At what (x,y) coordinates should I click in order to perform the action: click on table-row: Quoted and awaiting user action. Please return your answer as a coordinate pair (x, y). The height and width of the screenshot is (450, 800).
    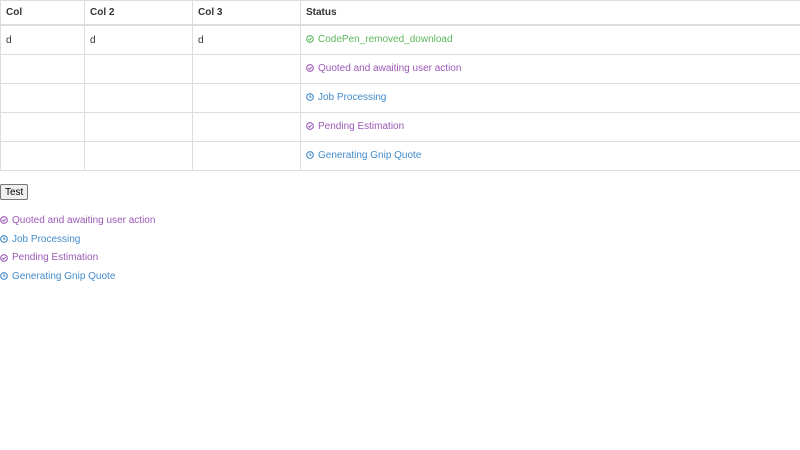
    Looking at the image, I should click on (400, 69).